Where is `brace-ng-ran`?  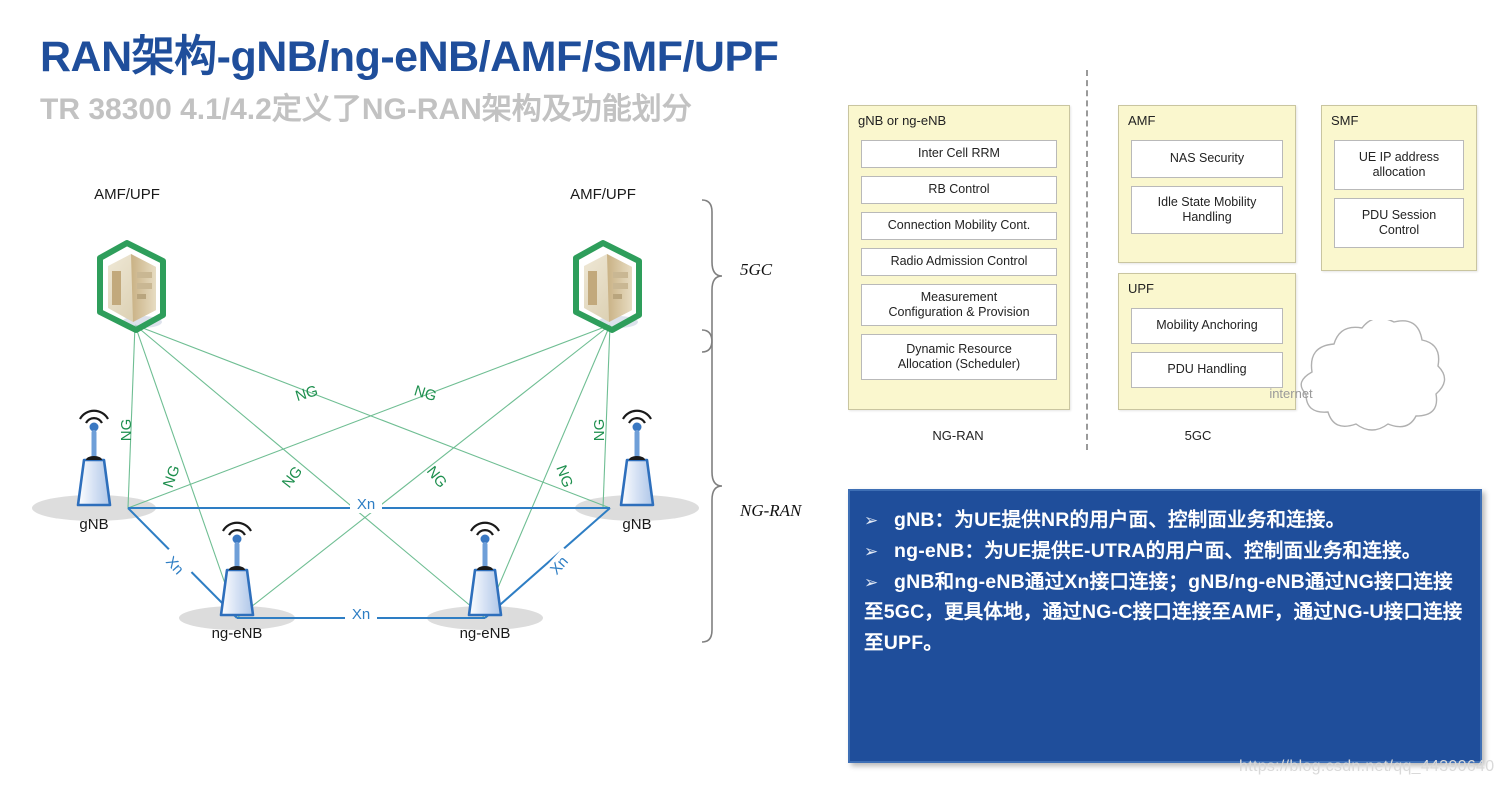 brace-ng-ran is located at coordinates (712, 486).